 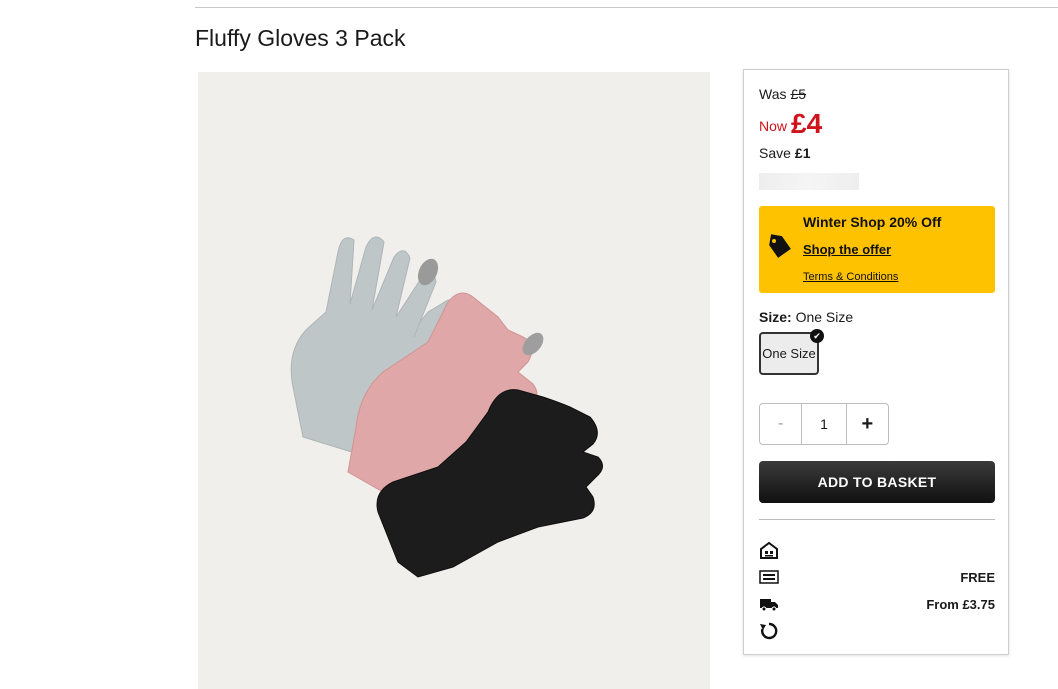 I want to click on store-icon, so click(x=769, y=550).